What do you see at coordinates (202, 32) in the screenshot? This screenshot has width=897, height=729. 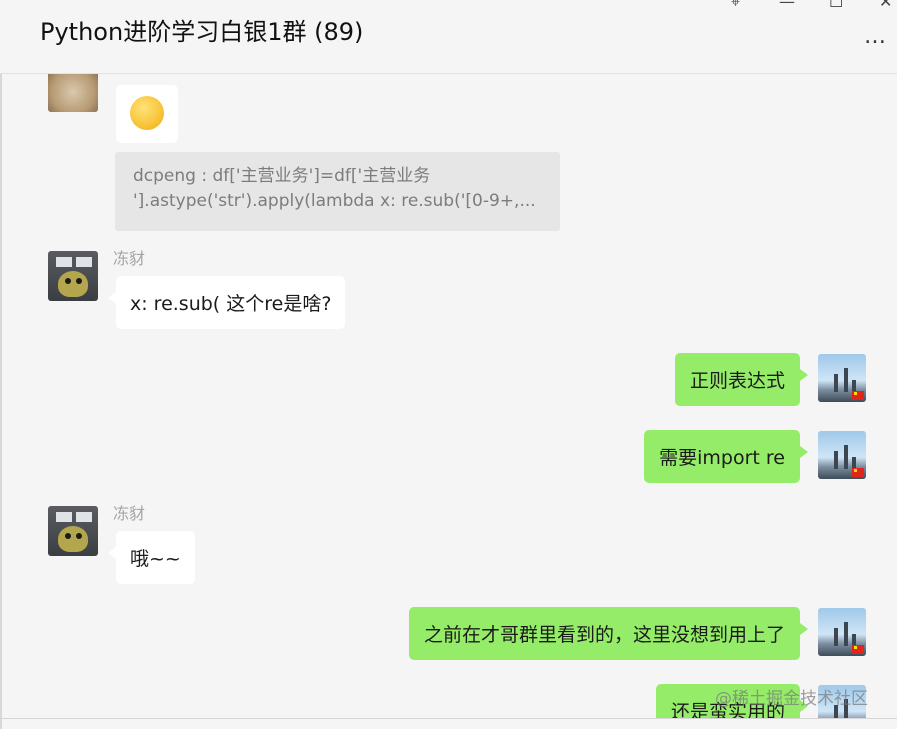 I see `chat-title: Python进阶学习白银1群 (89)` at bounding box center [202, 32].